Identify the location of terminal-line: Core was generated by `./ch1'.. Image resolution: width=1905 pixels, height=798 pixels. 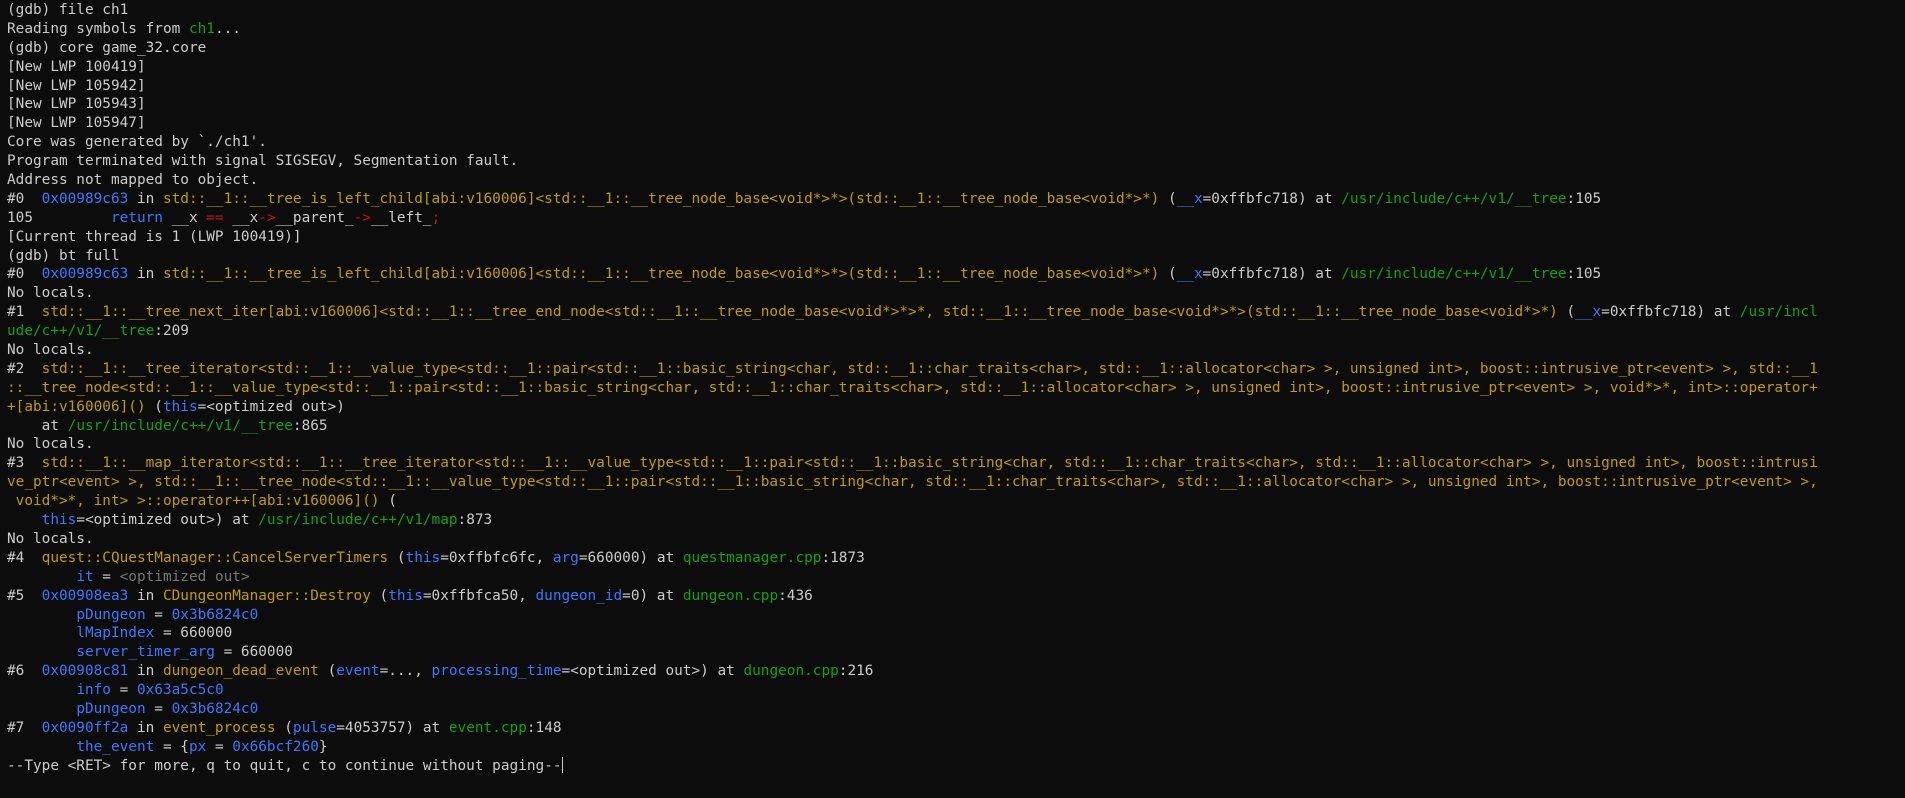
(953, 142).